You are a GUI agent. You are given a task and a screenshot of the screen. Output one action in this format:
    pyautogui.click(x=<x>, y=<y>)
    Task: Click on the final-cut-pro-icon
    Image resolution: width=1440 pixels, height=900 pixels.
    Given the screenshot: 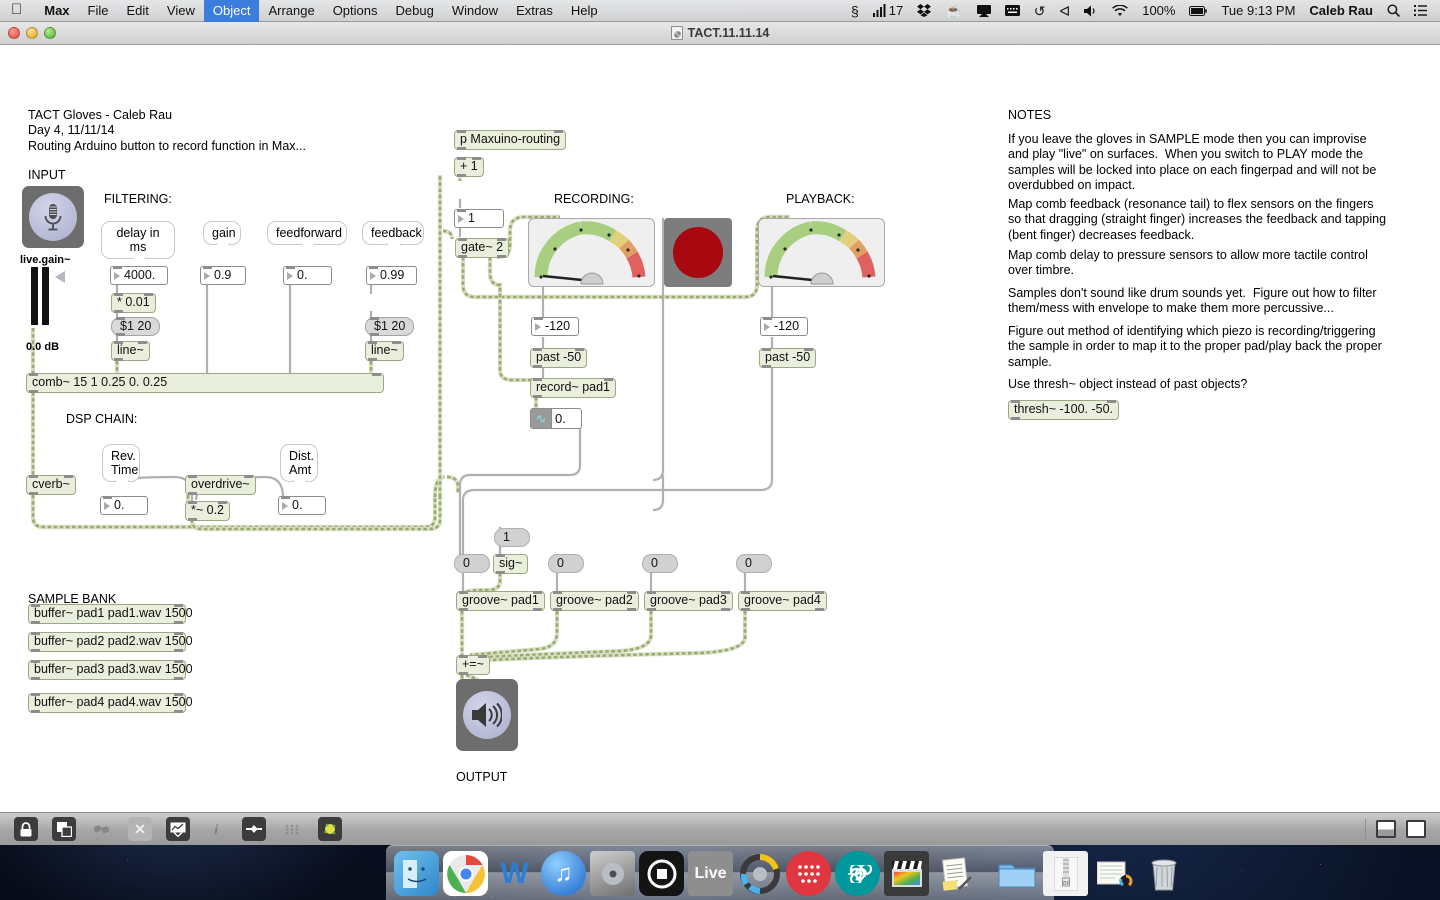 What is the action you would take?
    pyautogui.click(x=906, y=873)
    